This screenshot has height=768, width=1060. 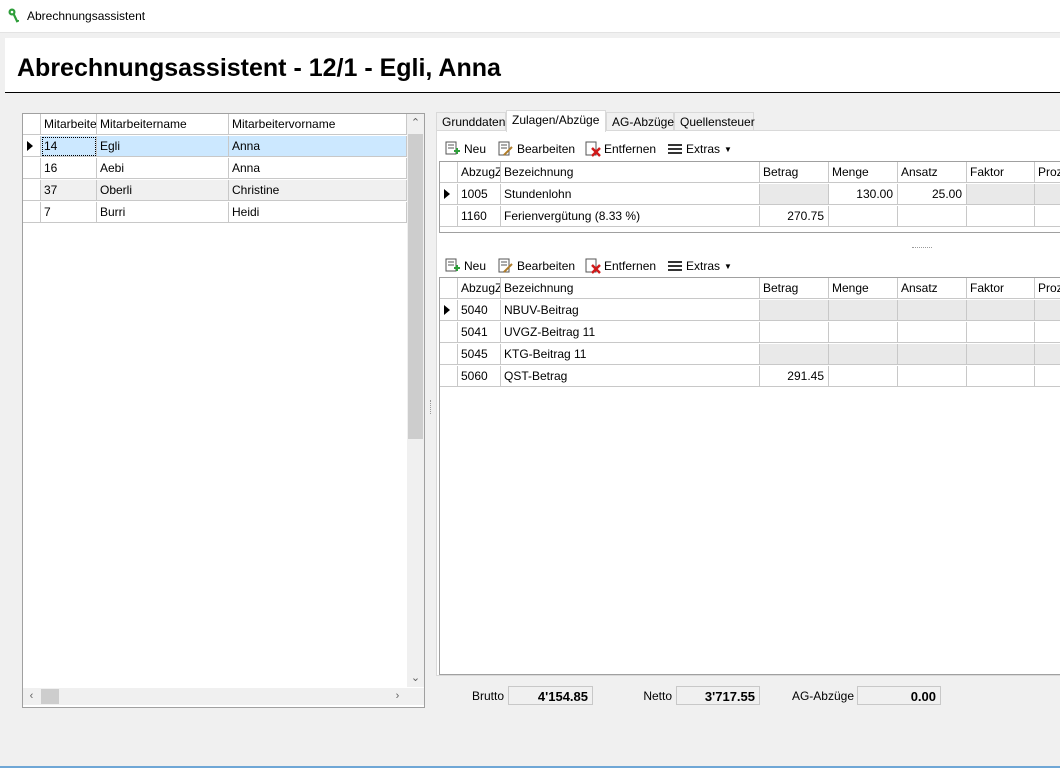 What do you see at coordinates (479, 332) in the screenshot?
I see `cell-code: 5041` at bounding box center [479, 332].